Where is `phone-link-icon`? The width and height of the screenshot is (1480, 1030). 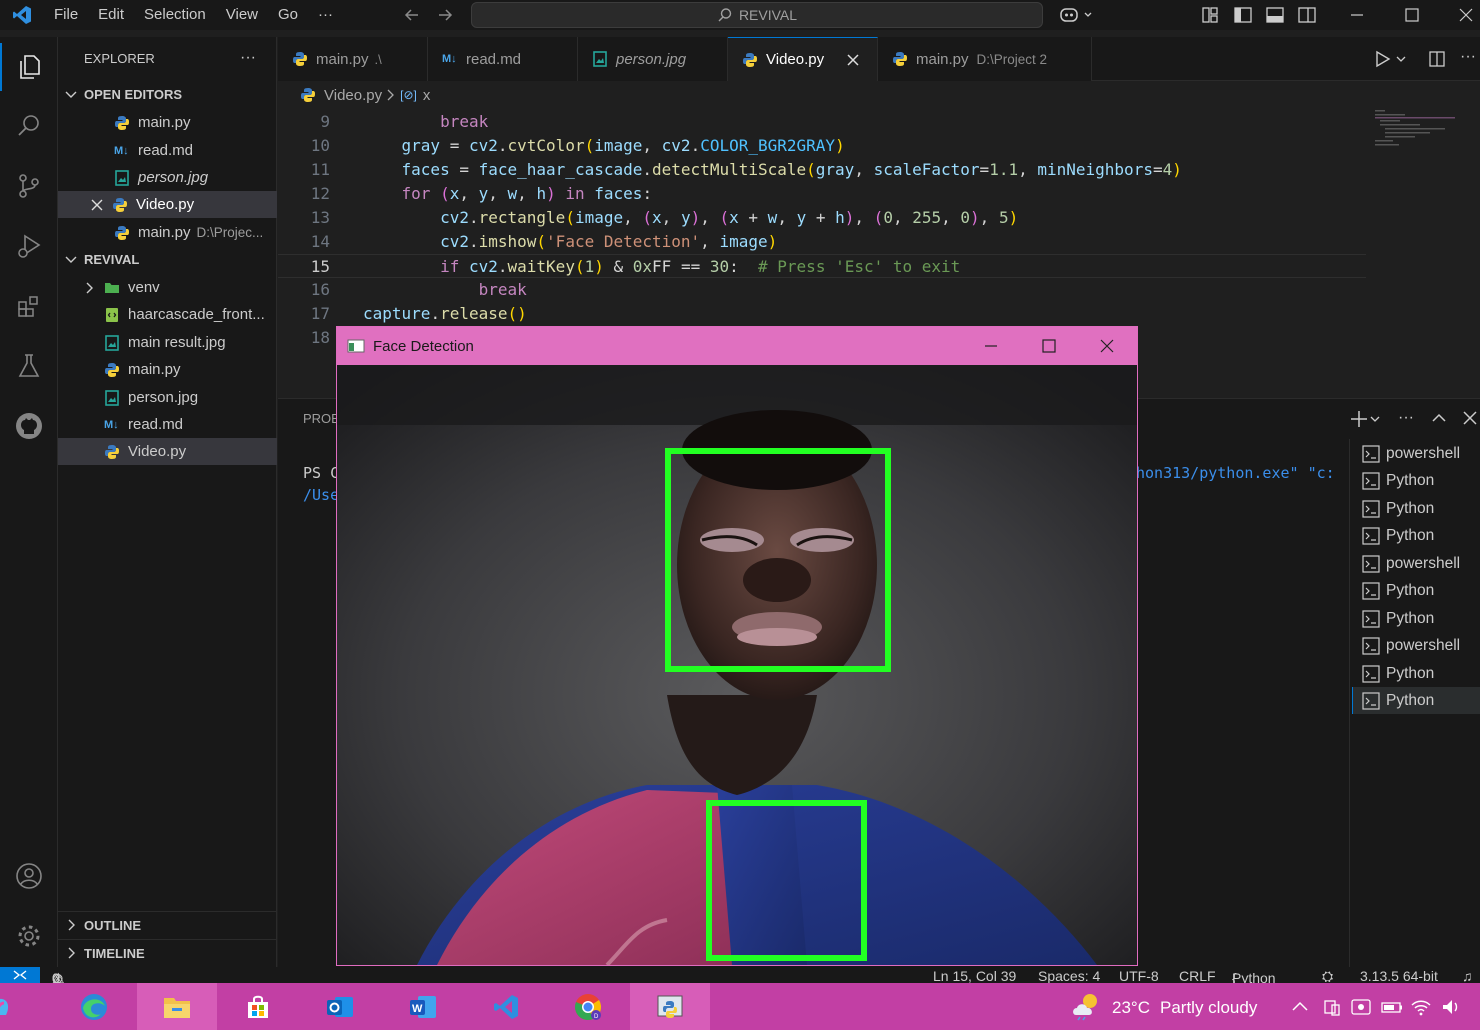
phone-link-icon is located at coordinates (1332, 1007).